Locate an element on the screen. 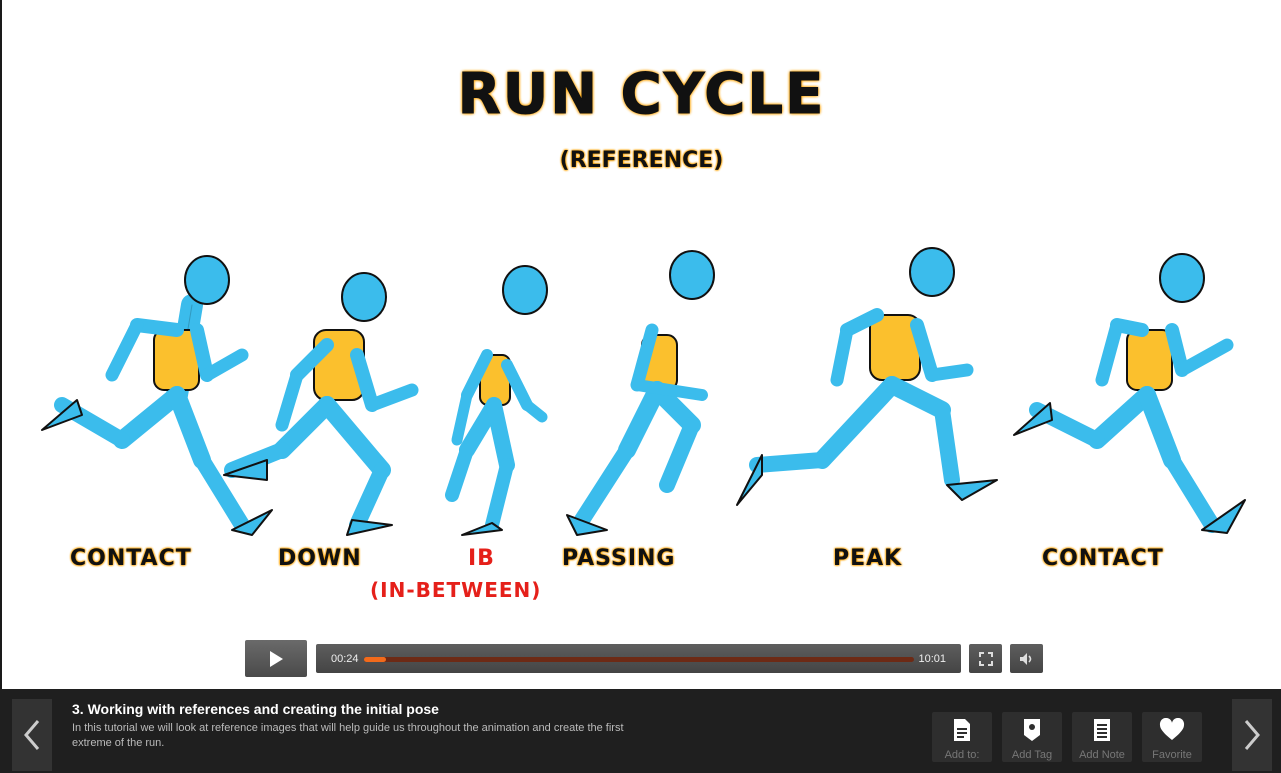 Image resolution: width=1281 pixels, height=773 pixels. add-tag-button: Add Tag is located at coordinates (1032, 737).